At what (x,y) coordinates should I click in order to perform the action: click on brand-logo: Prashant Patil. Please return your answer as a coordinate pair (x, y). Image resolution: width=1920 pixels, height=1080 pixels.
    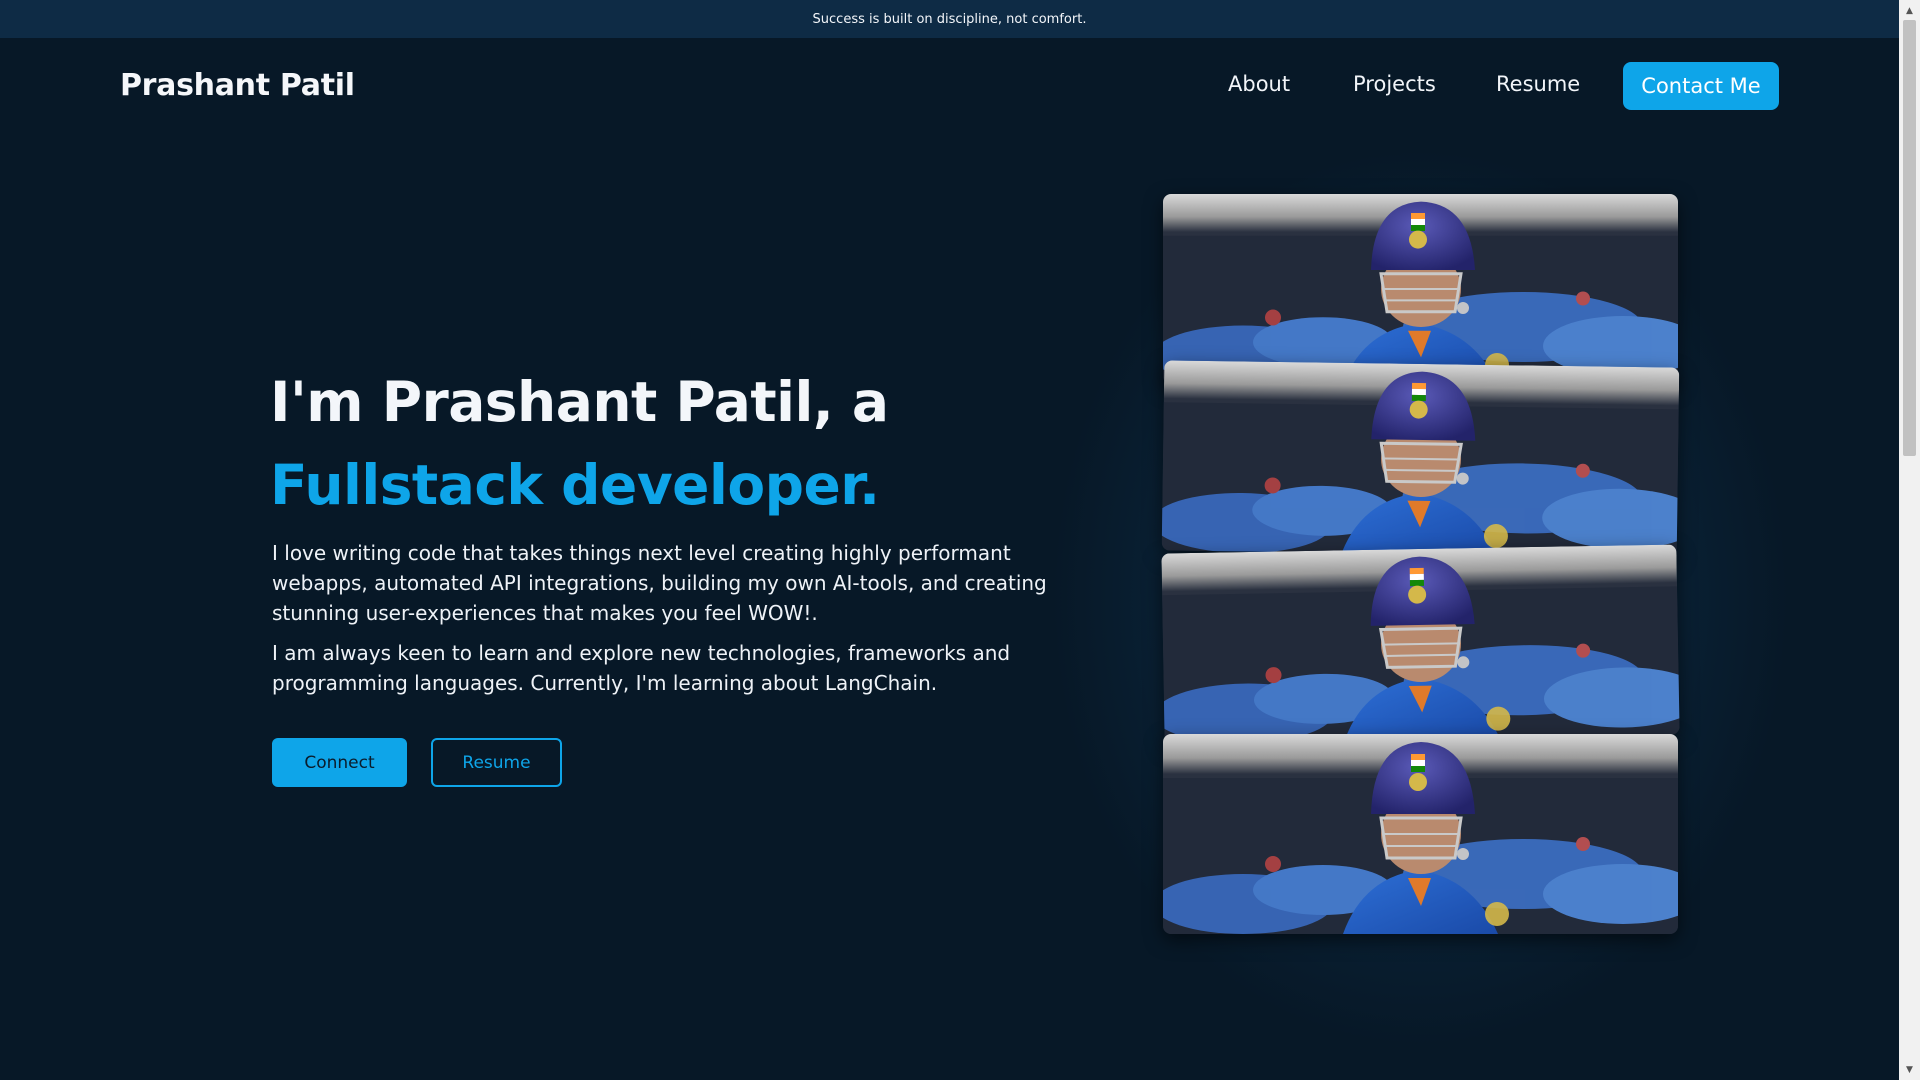
    Looking at the image, I should click on (237, 85).